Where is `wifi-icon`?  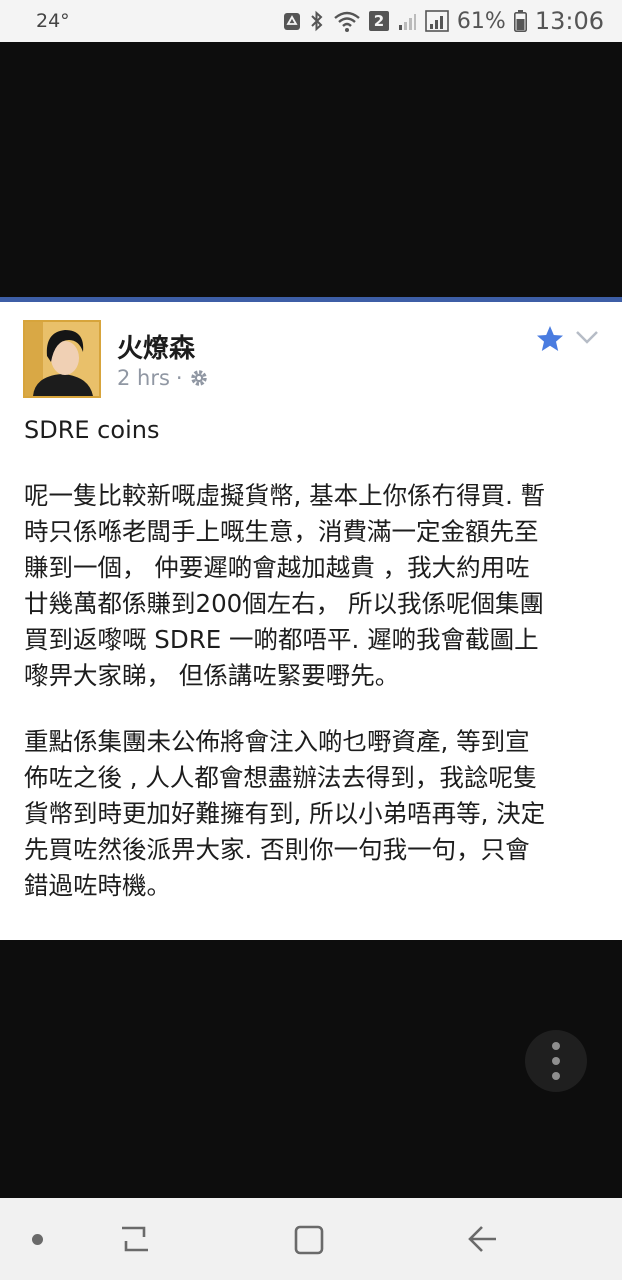
wifi-icon is located at coordinates (347, 21).